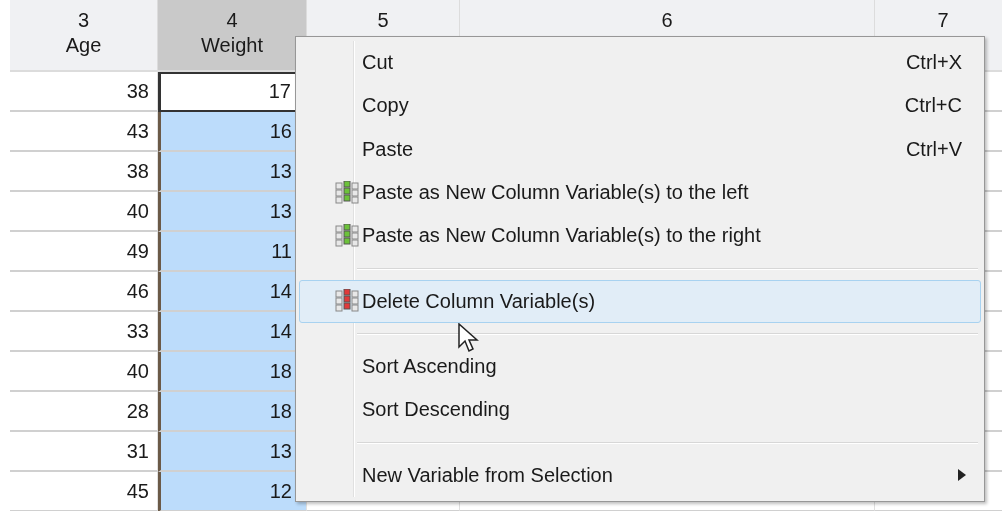 This screenshot has width=1002, height=511. Describe the element at coordinates (933, 149) in the screenshot. I see `shortcut-text: Ctrl+V` at that location.